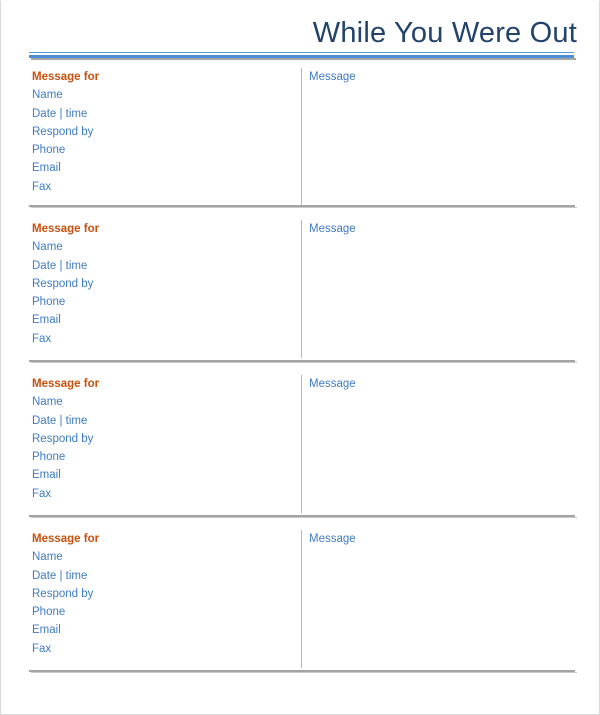  I want to click on message-area-4: Message, so click(332, 539).